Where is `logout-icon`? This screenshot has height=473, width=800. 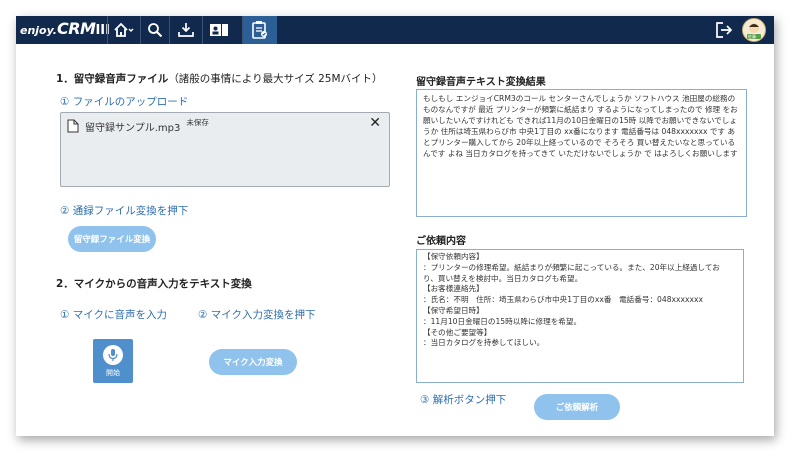
logout-icon is located at coordinates (724, 30).